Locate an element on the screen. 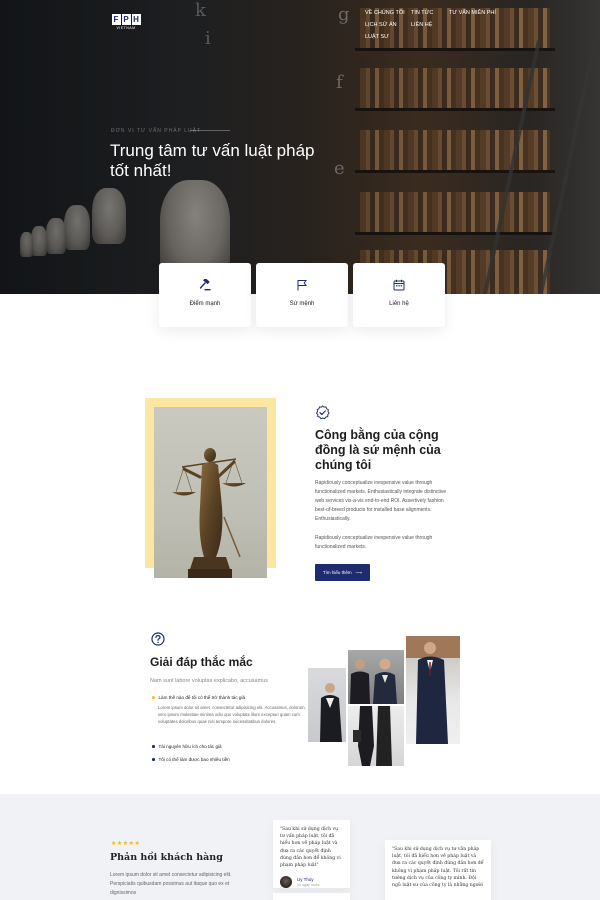  logo-letter: F is located at coordinates (116, 19).